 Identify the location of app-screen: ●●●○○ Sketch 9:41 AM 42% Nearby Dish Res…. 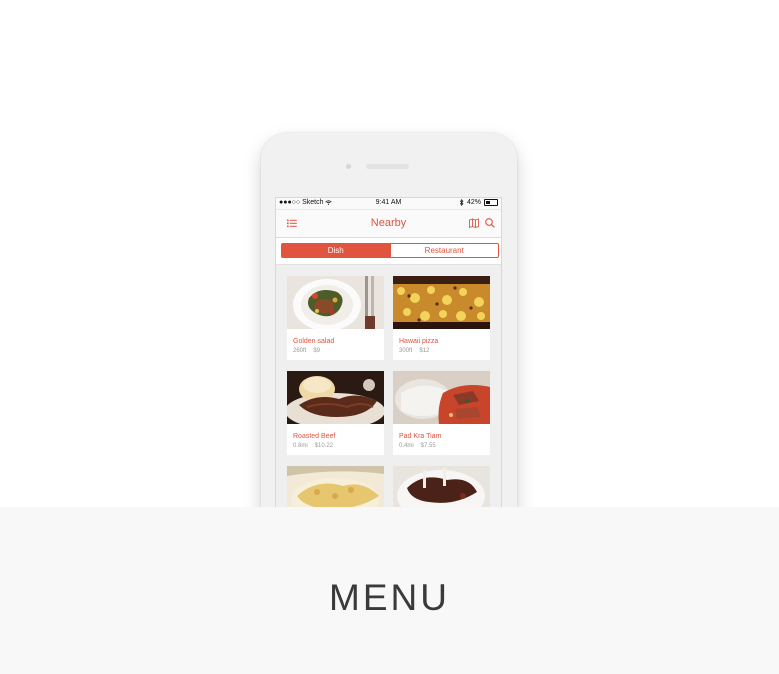
(388, 368).